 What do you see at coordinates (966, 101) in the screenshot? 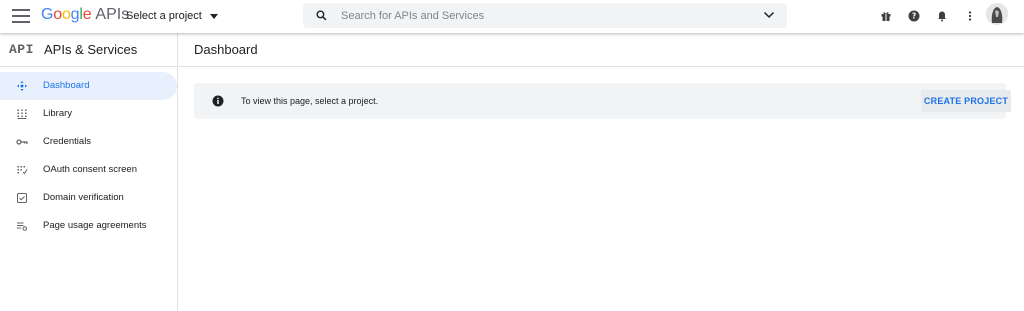
I see `create-project-button: CREATE PROJECT` at bounding box center [966, 101].